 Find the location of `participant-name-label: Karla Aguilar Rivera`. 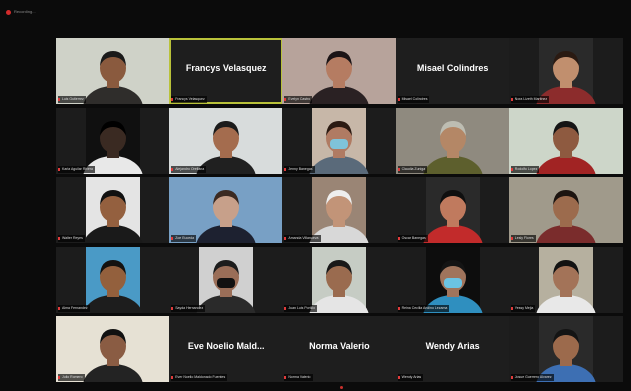

participant-name-label: Karla Aguilar Rivera is located at coordinates (76, 169).